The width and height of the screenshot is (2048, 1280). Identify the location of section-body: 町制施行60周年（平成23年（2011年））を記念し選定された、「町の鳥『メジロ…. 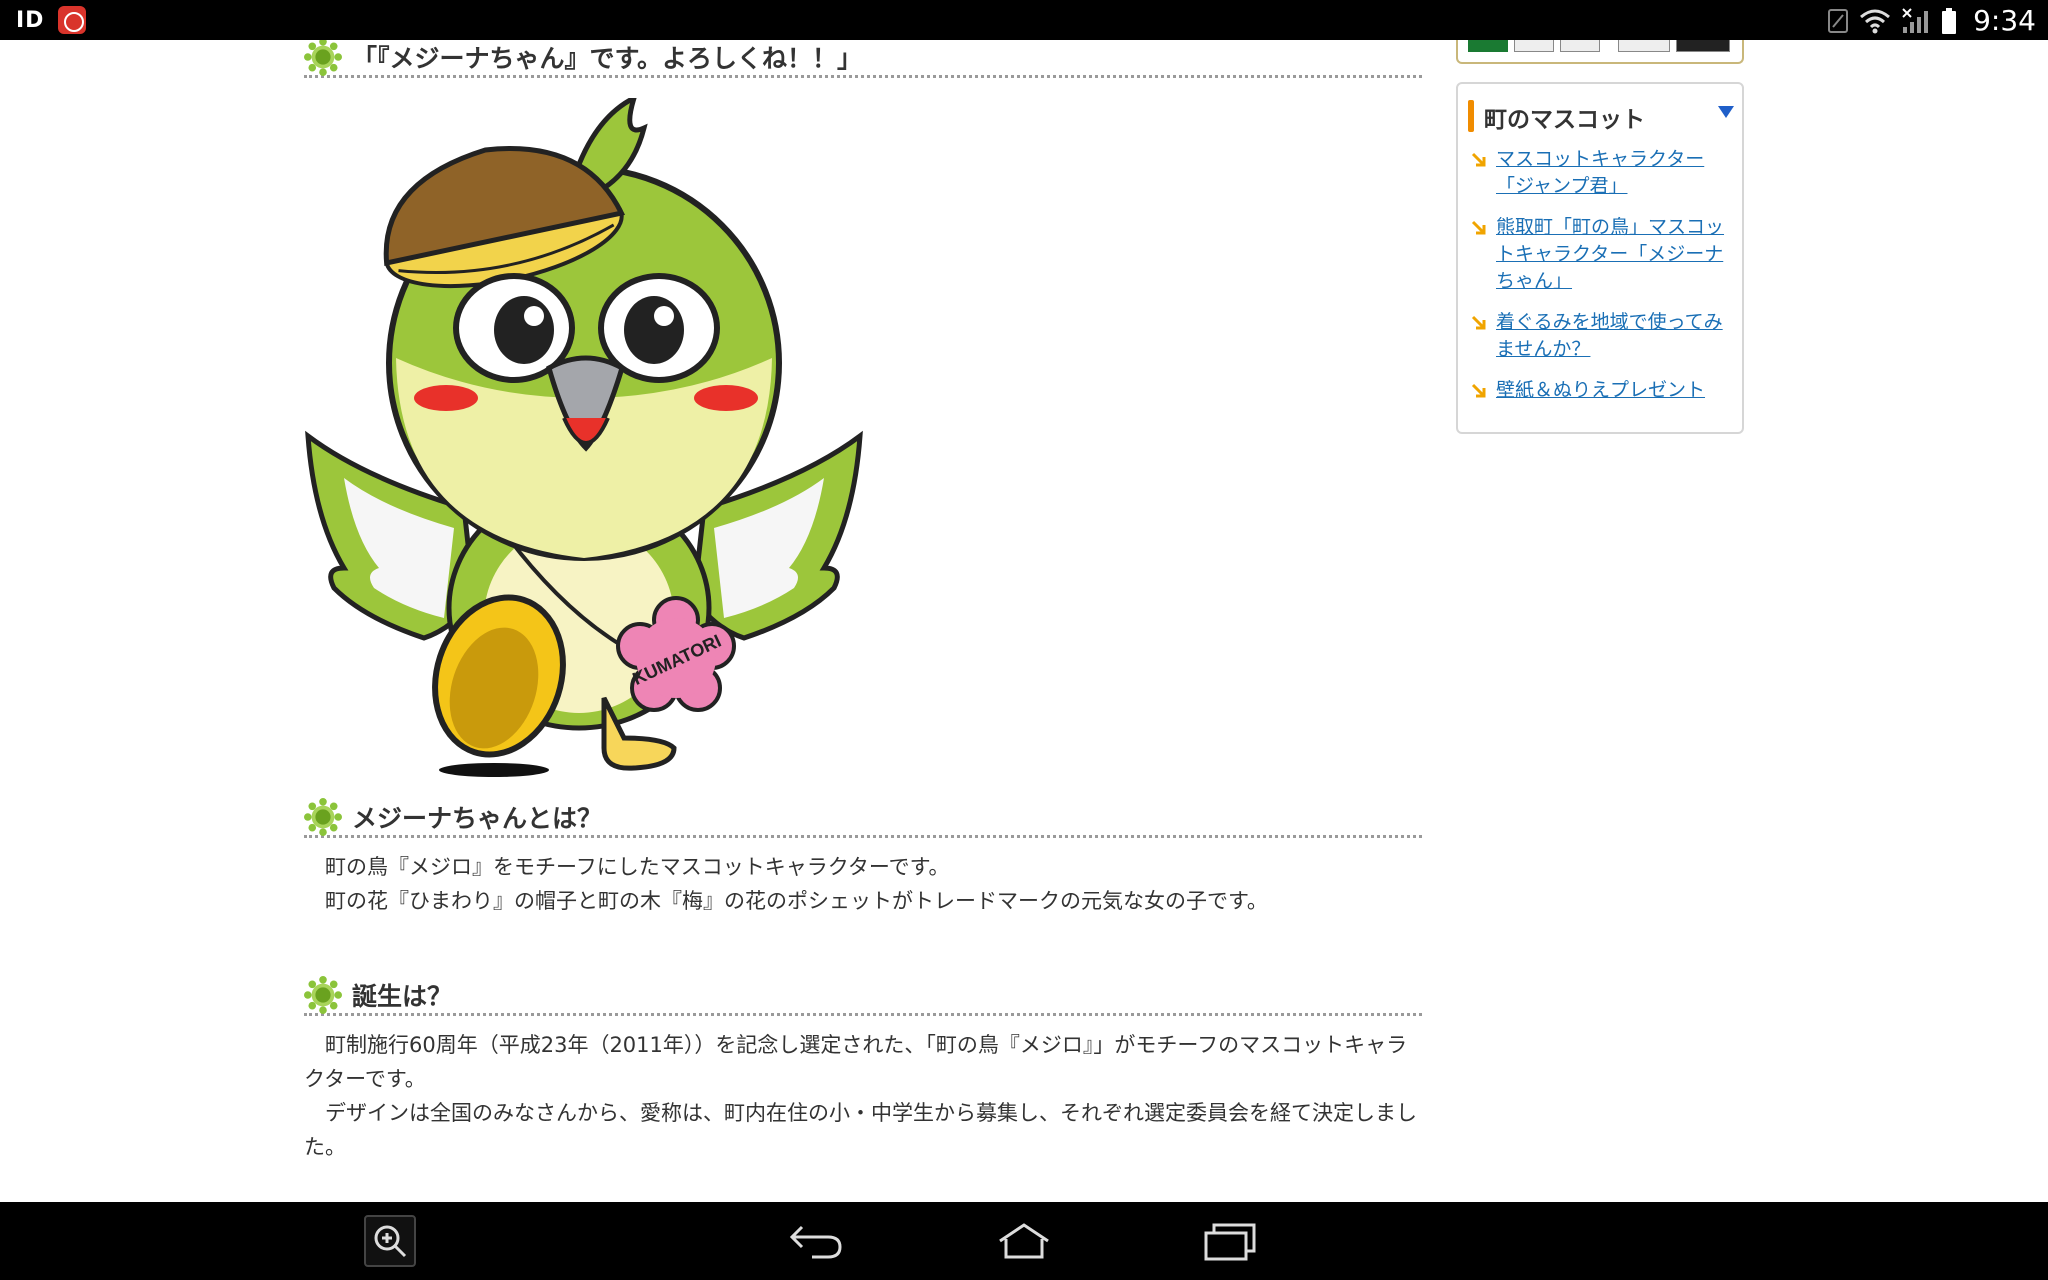
(863, 1096).